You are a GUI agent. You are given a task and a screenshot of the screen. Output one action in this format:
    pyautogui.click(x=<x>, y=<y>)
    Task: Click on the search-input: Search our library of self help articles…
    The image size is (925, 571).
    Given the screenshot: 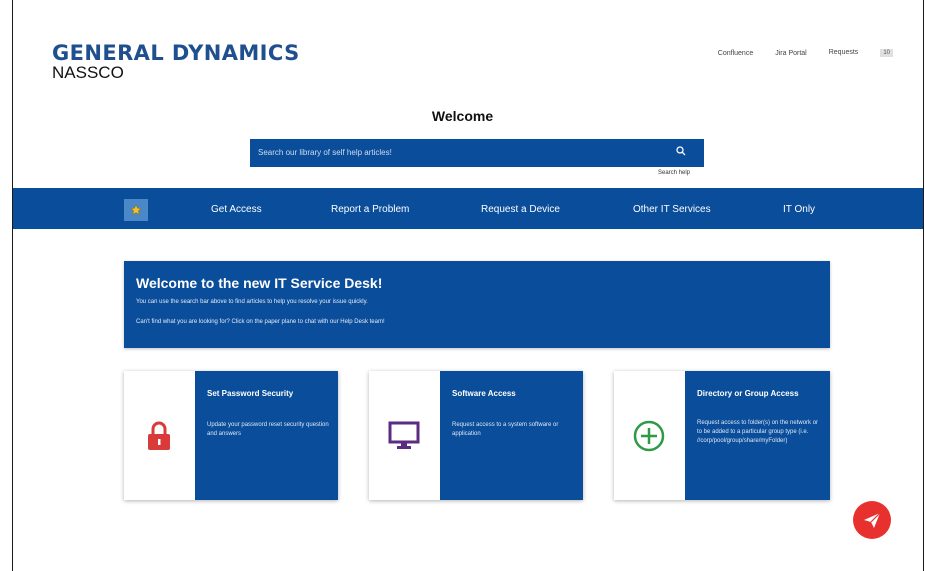 What is the action you would take?
    pyautogui.click(x=325, y=152)
    